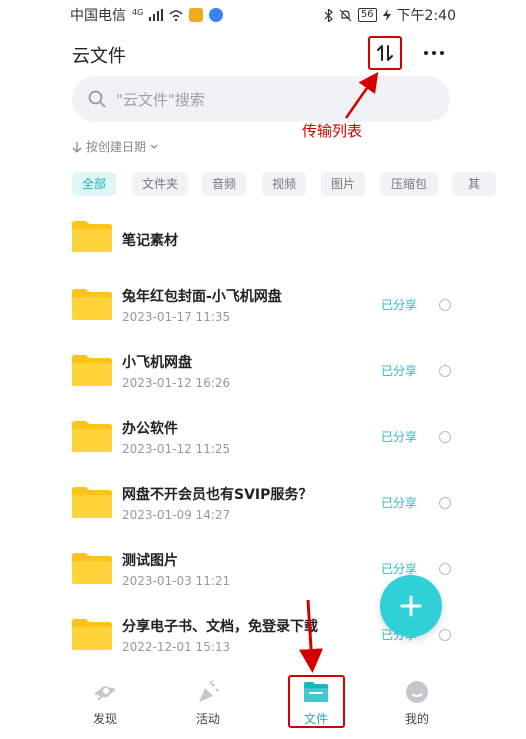 Image resolution: width=526 pixels, height=739 pixels. Describe the element at coordinates (267, 240) in the screenshot. I see `file-row: 笔记素材` at that location.